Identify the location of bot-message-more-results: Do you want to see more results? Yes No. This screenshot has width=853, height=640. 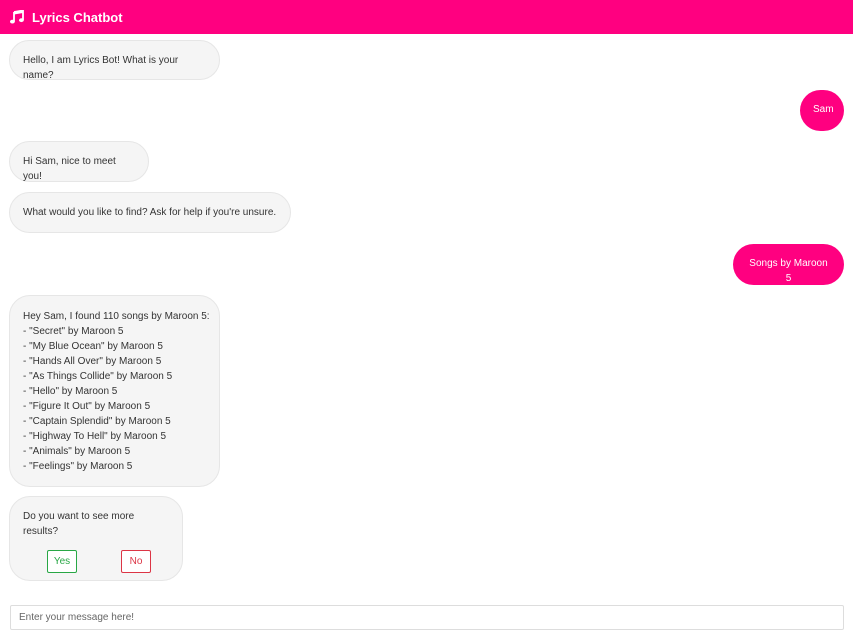
(96, 538).